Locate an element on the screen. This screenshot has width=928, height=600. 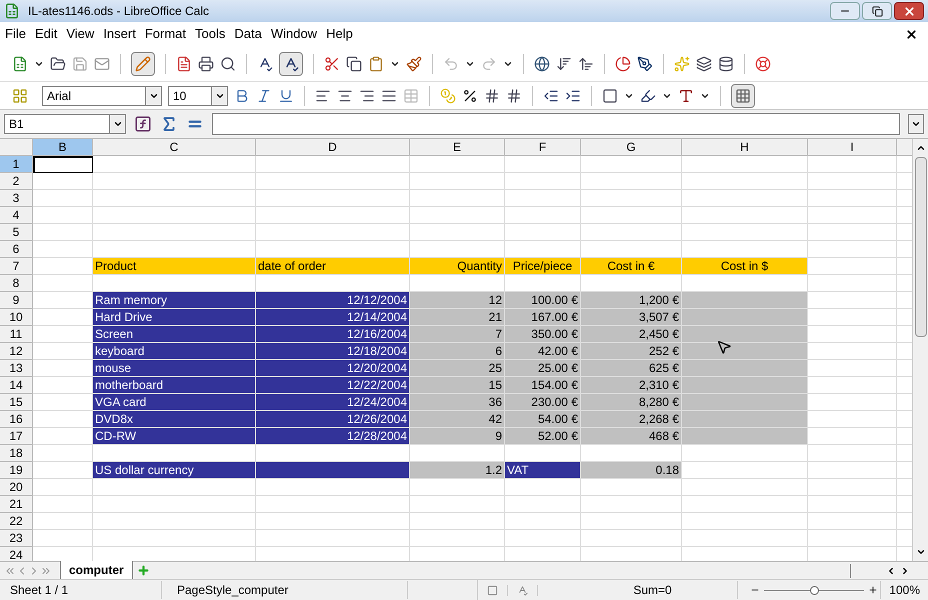
formula-input-field is located at coordinates (556, 124).